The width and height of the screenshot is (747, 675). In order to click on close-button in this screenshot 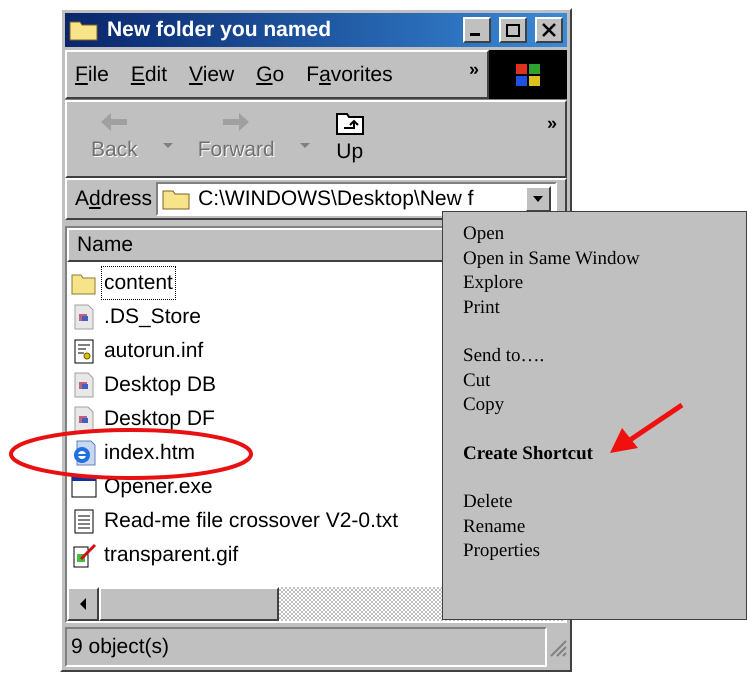, I will do `click(549, 30)`.